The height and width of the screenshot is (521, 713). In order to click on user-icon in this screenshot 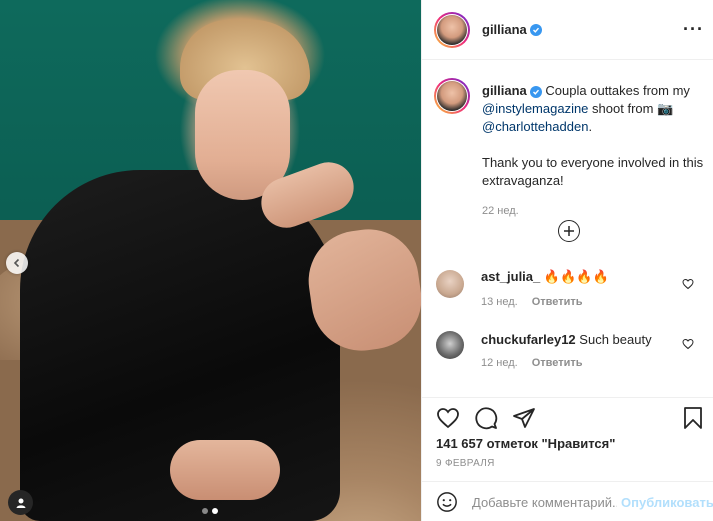, I will do `click(20, 503)`.